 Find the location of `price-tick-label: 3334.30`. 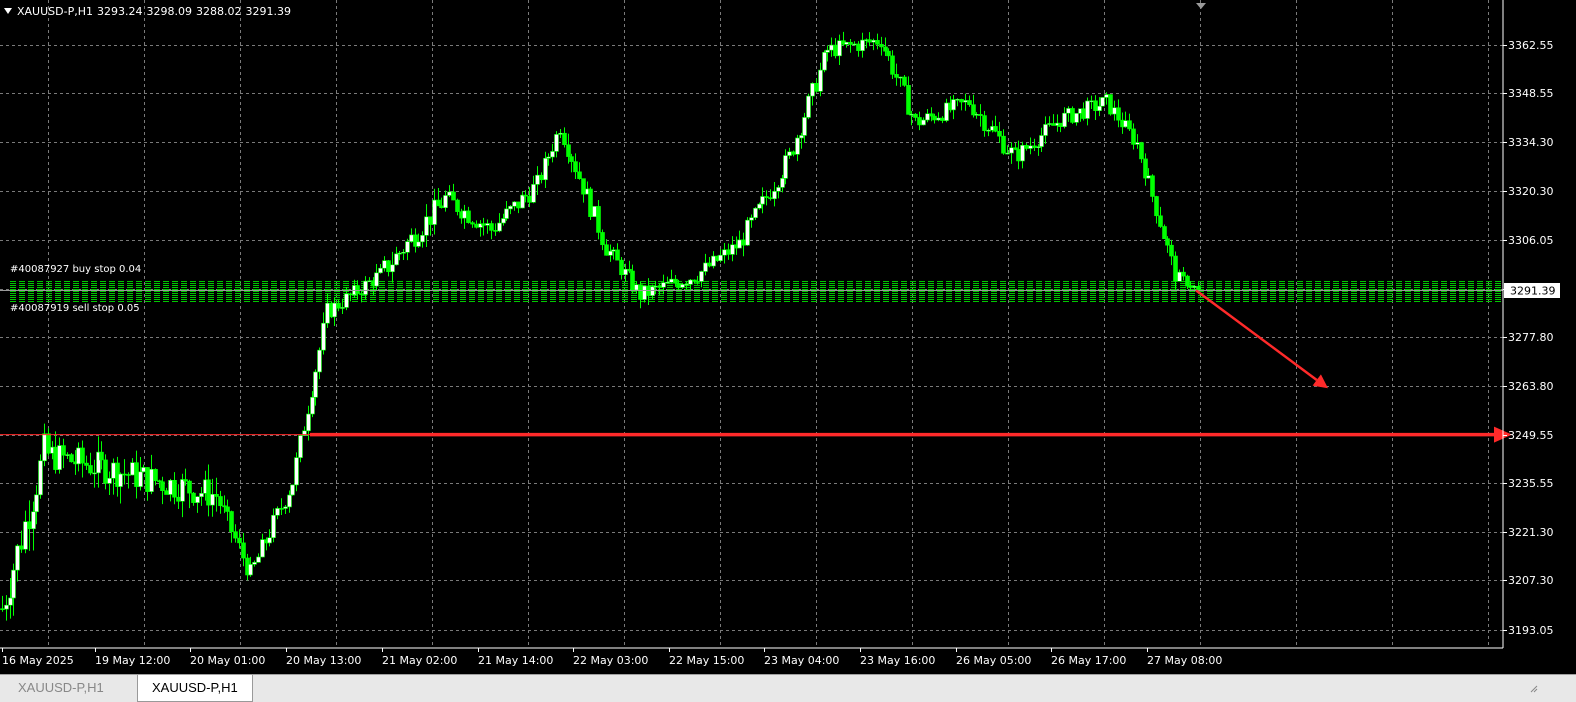

price-tick-label: 3334.30 is located at coordinates (1531, 142).